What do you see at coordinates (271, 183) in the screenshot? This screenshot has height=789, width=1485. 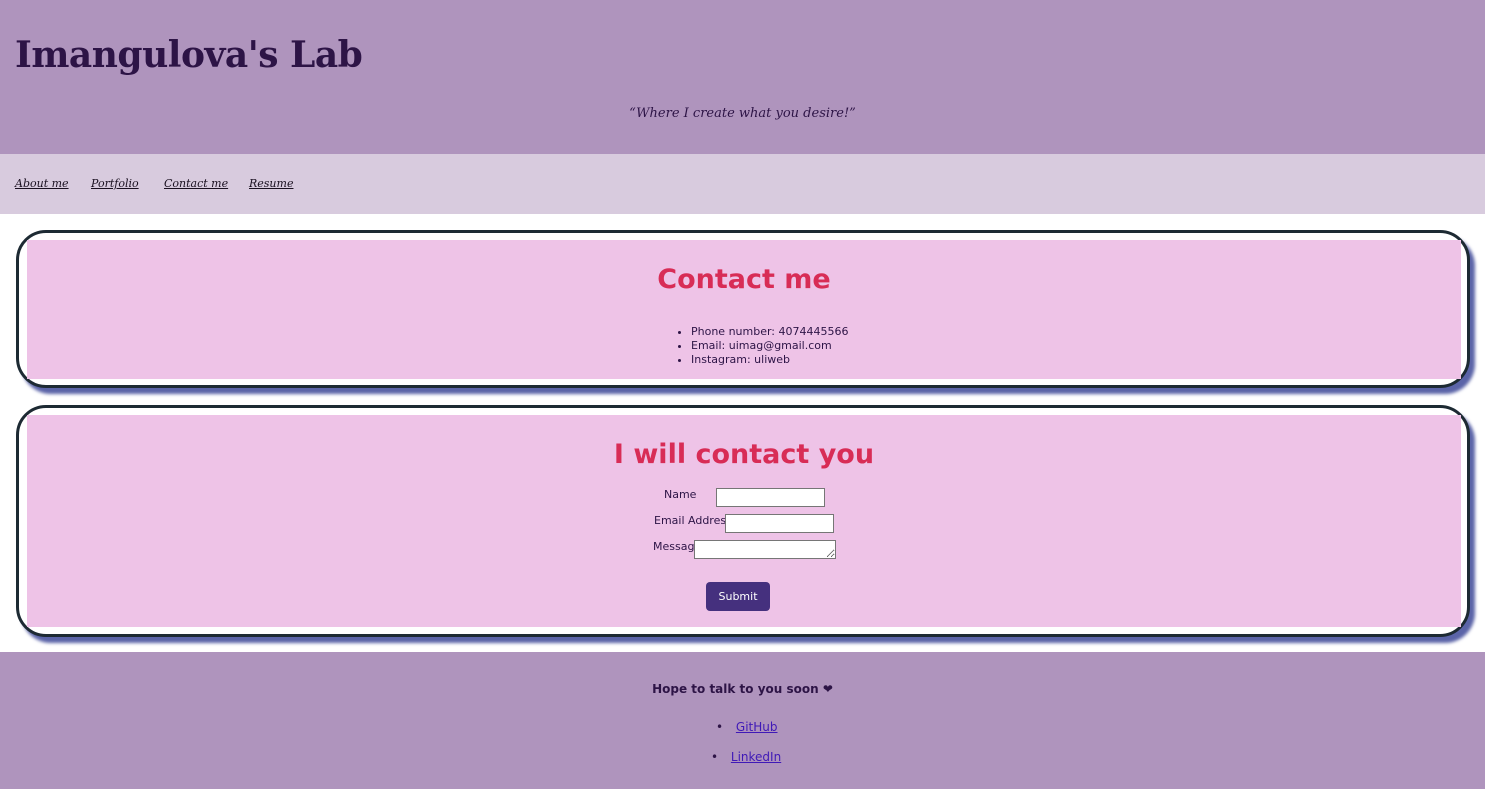 I see `nav-link-resume: Resume` at bounding box center [271, 183].